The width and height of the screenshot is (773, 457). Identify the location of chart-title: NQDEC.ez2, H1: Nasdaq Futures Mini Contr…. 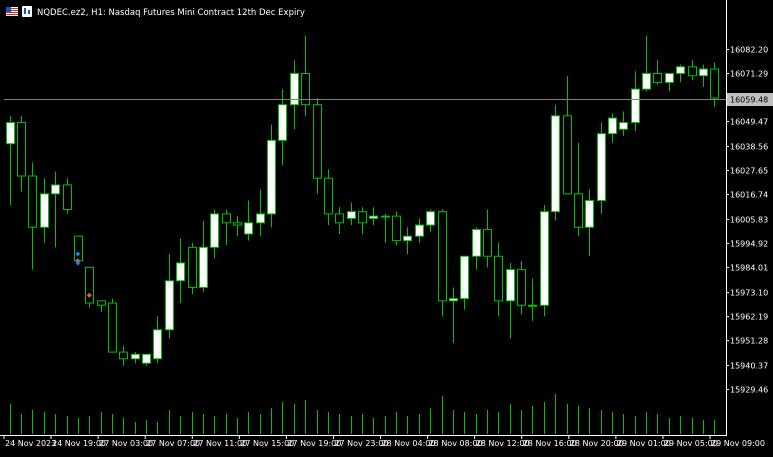
(171, 13).